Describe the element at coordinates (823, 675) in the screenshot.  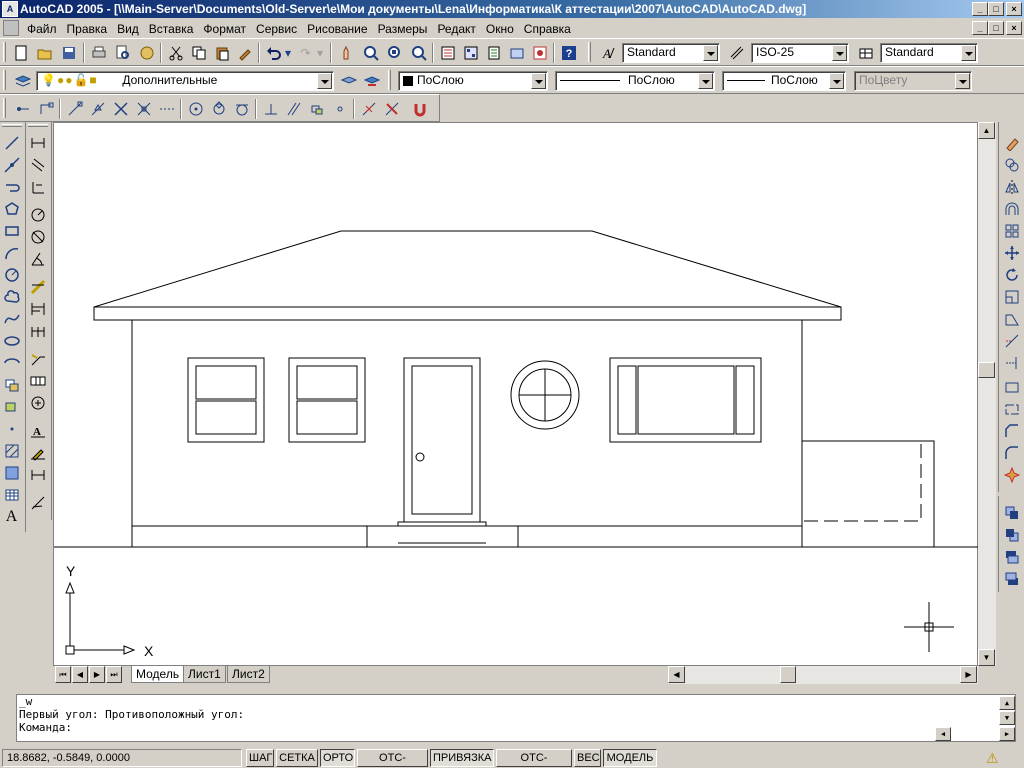
I see `horizontal-scrollbar: ◀ ▶` at that location.